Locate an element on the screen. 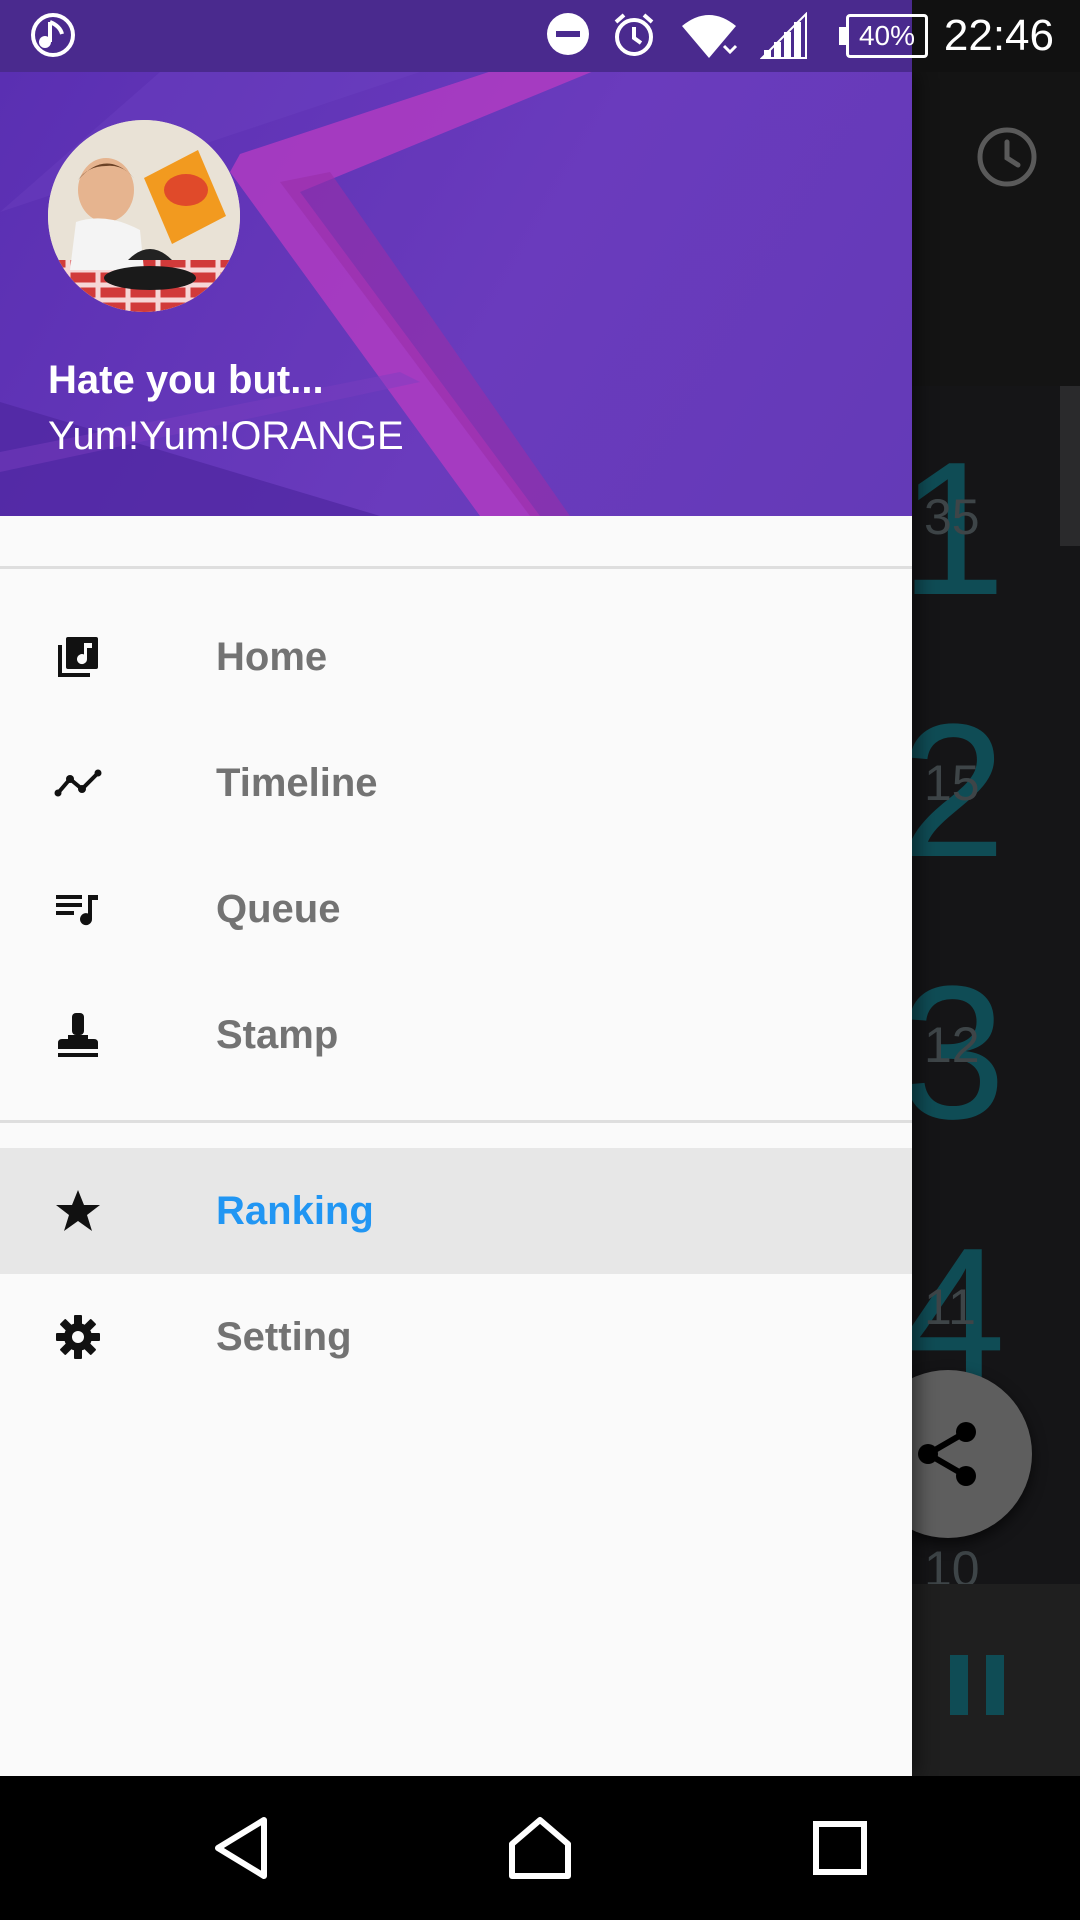 The height and width of the screenshot is (1920, 1080). recents-icon is located at coordinates (840, 1848).